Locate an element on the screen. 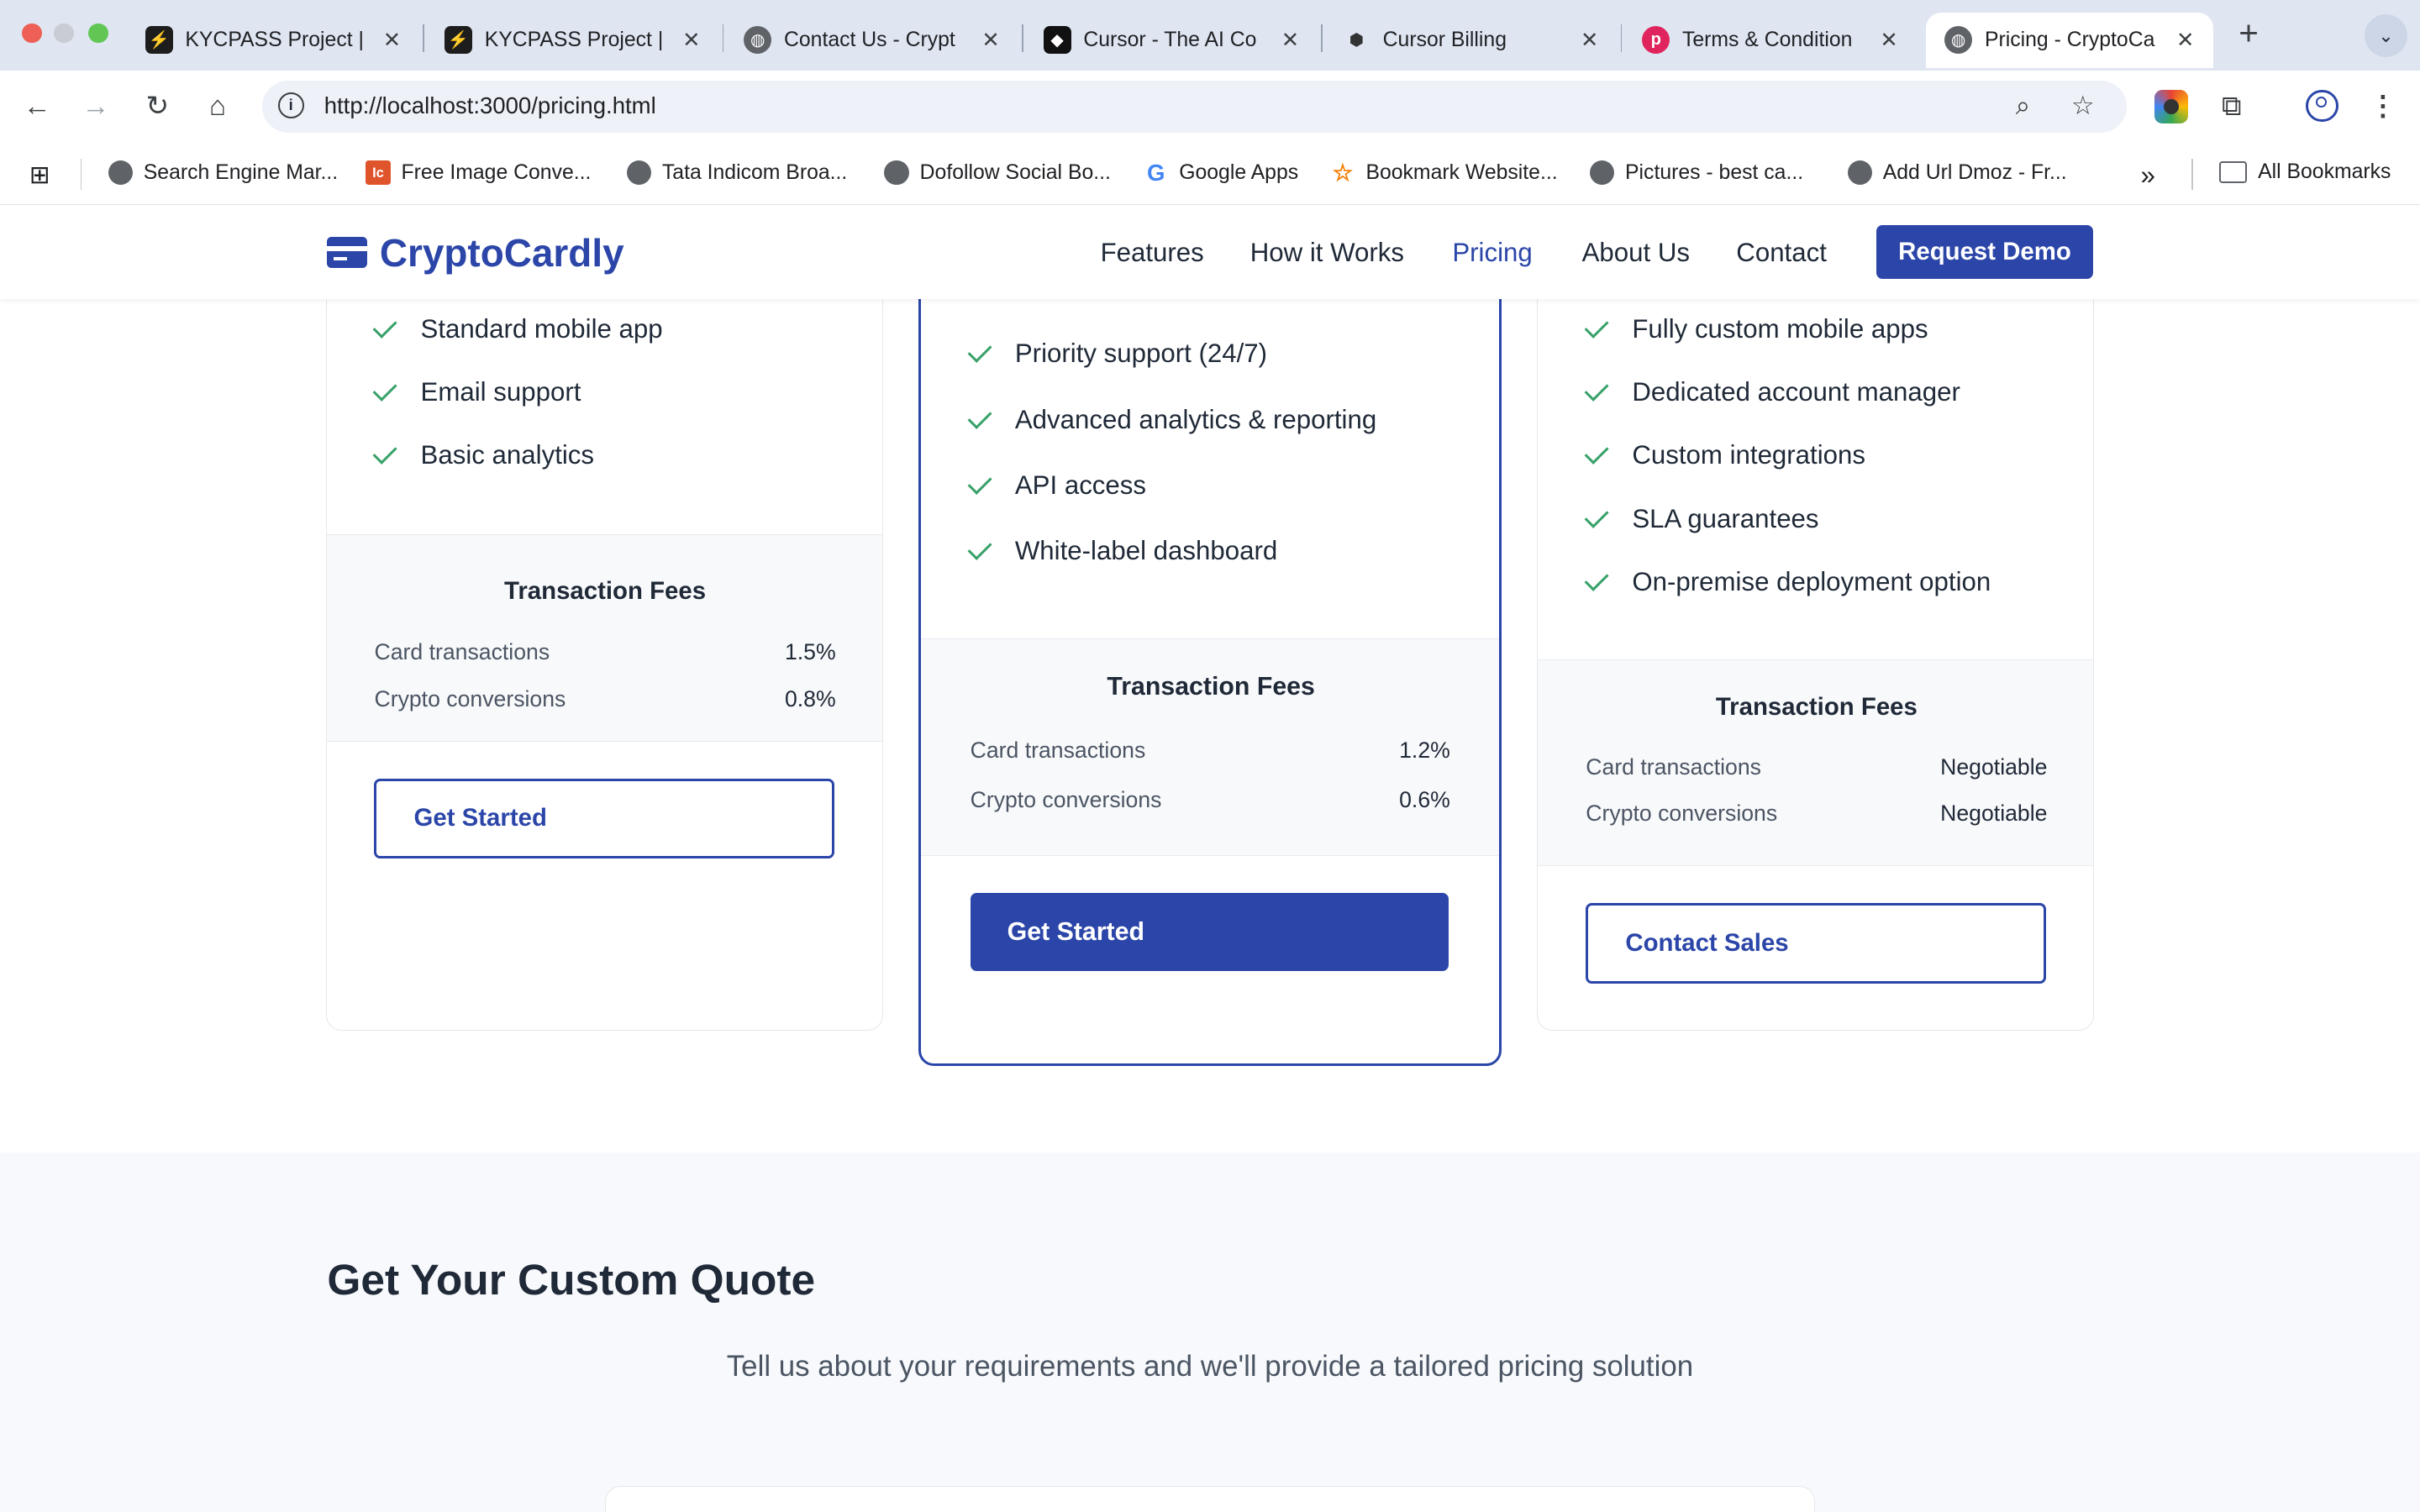 The image size is (2420, 1512). request-demo-button: Request Demo is located at coordinates (1984, 252).